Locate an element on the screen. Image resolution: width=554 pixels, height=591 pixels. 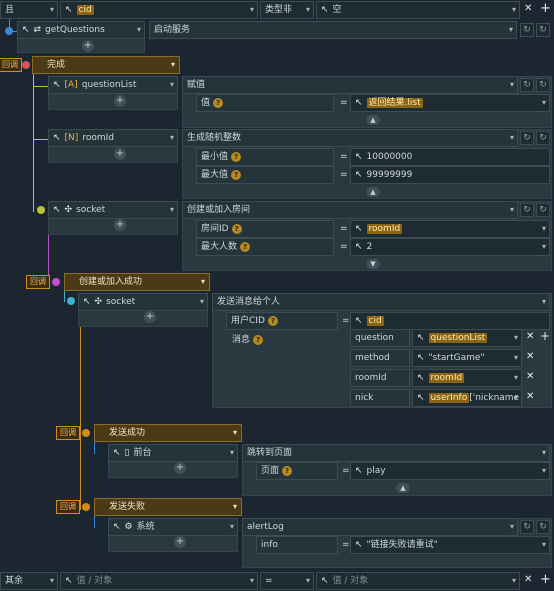
msg-row-value: ↖ questionList ▾ is located at coordinates (467, 338).